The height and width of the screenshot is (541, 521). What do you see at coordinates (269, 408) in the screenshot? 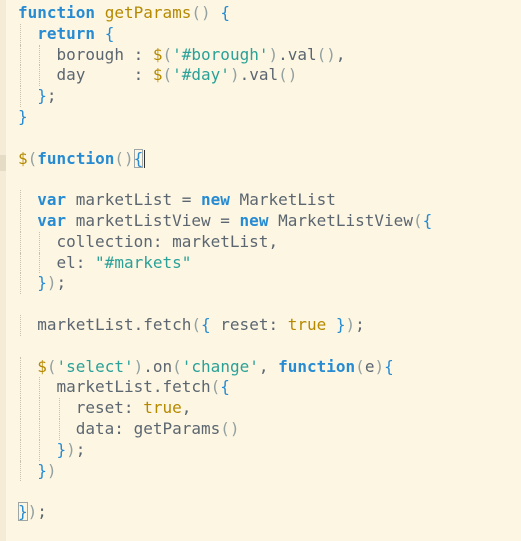
I see `code-line: reset: true,` at bounding box center [269, 408].